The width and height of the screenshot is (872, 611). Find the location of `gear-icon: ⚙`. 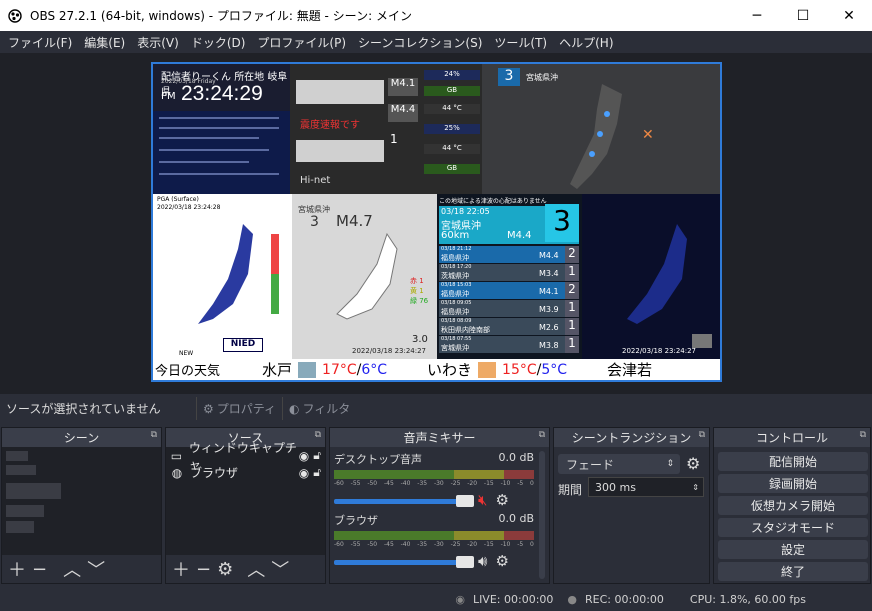

gear-icon: ⚙ is located at coordinates (208, 408).